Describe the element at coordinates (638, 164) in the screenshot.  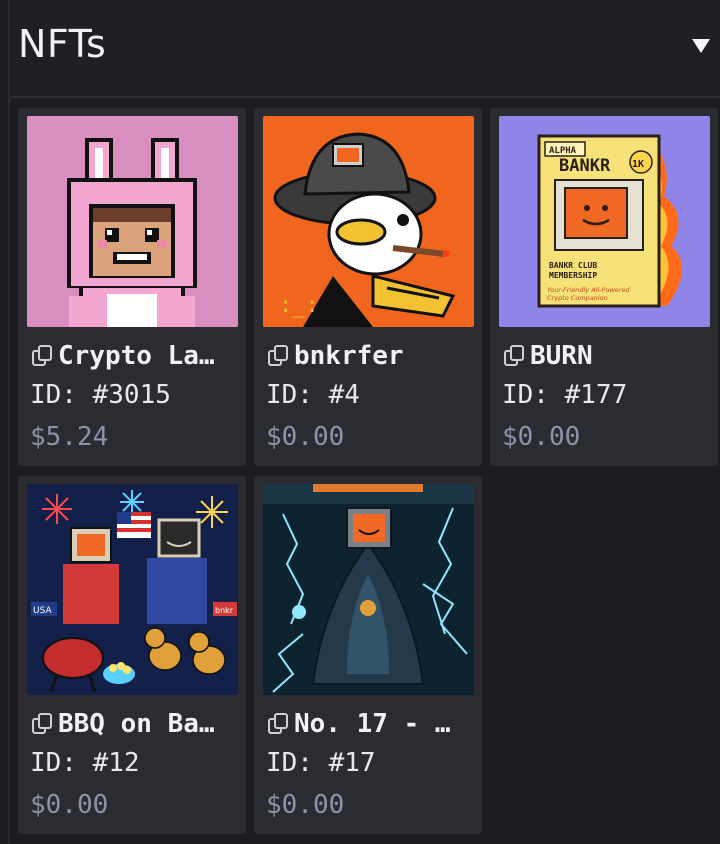
I see `burn-tag-text: 1K` at that location.